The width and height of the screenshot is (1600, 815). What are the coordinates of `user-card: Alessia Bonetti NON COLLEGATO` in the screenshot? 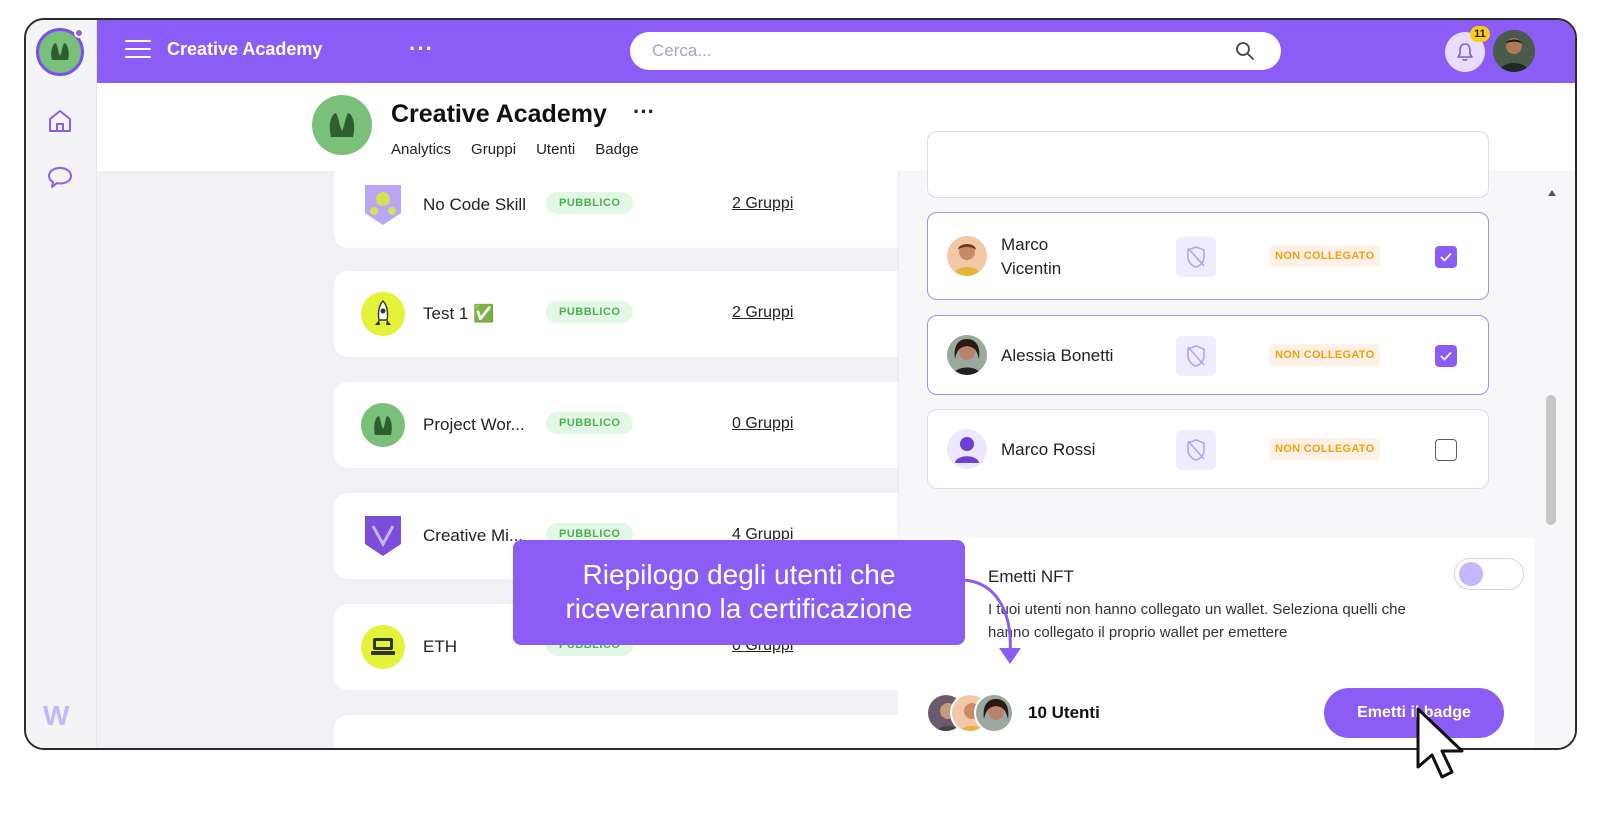 It's located at (1208, 355).